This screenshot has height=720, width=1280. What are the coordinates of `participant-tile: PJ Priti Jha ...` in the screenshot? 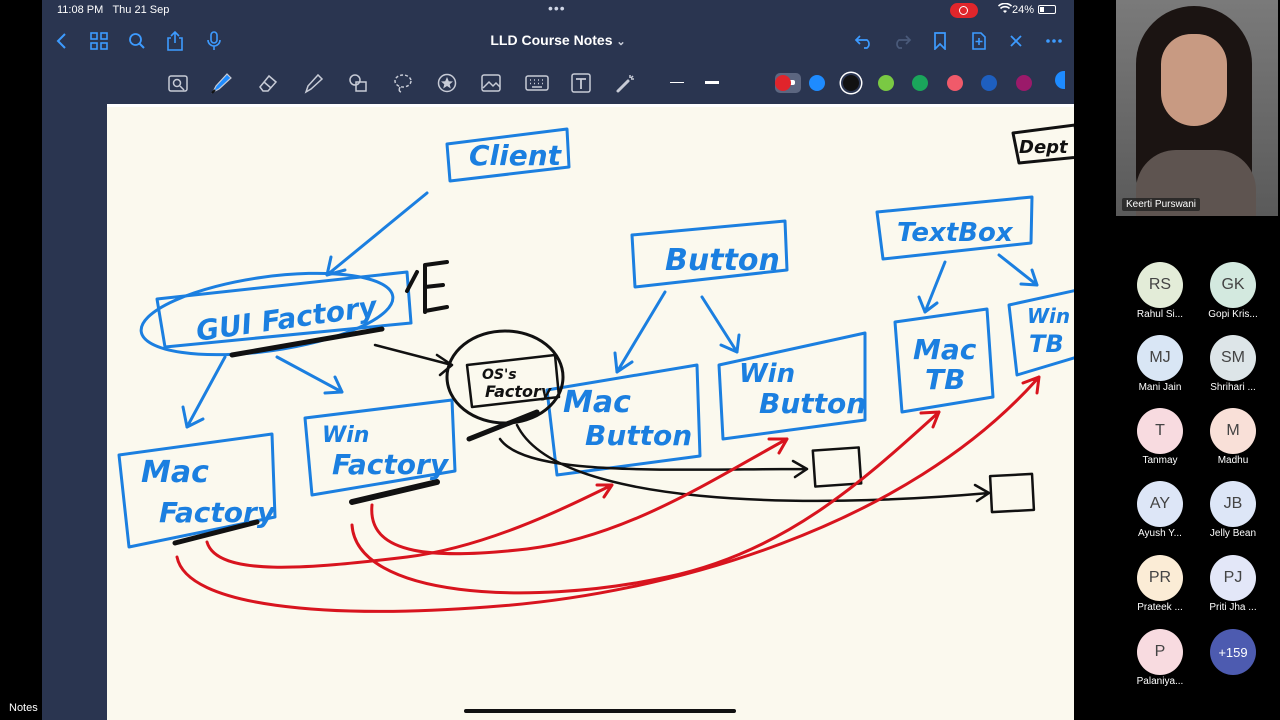 It's located at (1233, 585).